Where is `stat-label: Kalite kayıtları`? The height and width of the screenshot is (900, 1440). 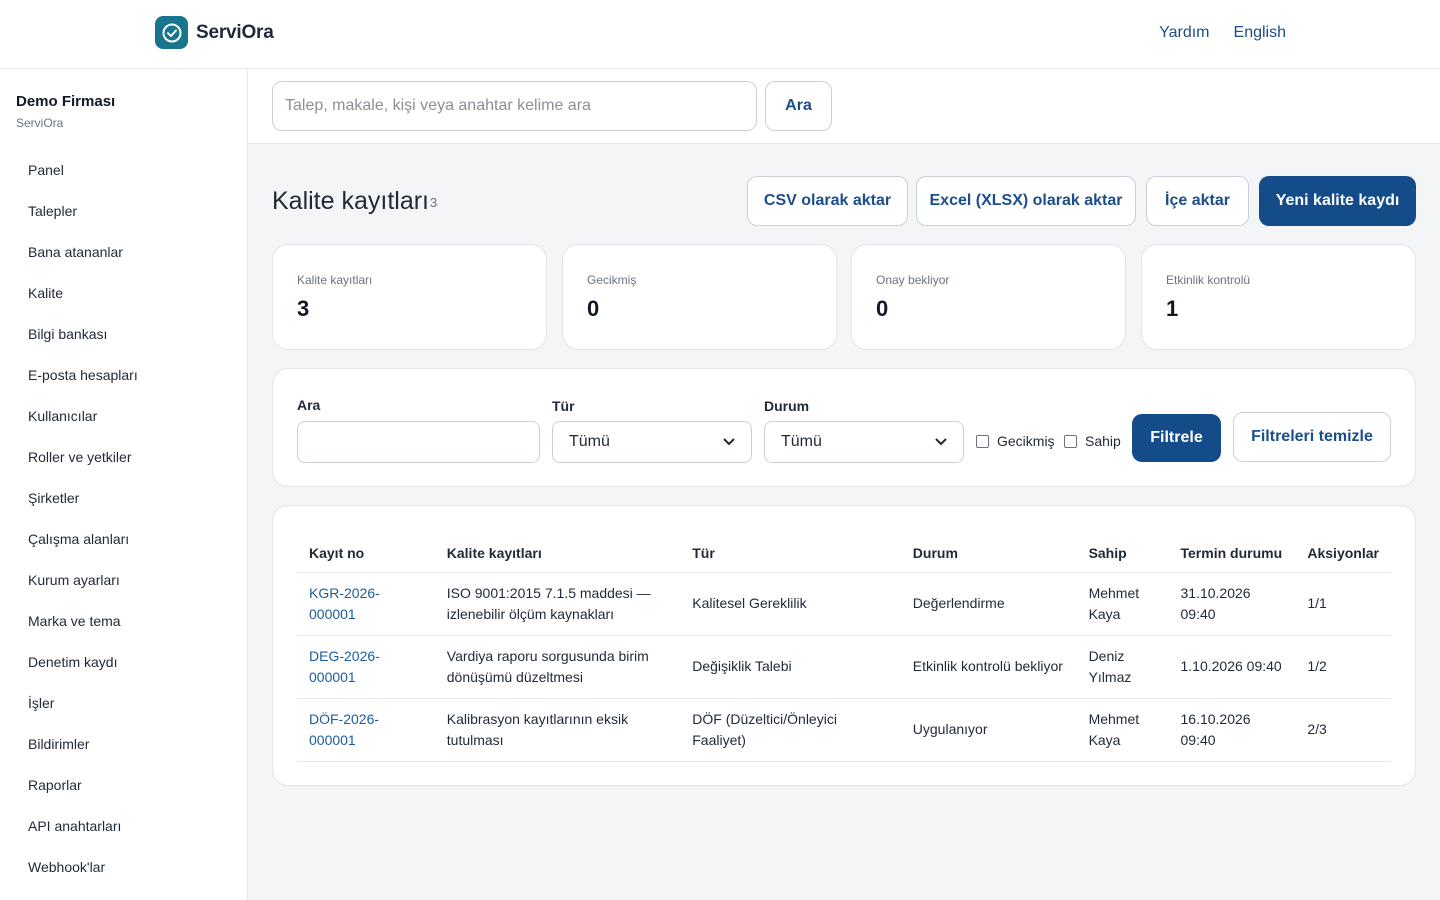 stat-label: Kalite kayıtları is located at coordinates (335, 280).